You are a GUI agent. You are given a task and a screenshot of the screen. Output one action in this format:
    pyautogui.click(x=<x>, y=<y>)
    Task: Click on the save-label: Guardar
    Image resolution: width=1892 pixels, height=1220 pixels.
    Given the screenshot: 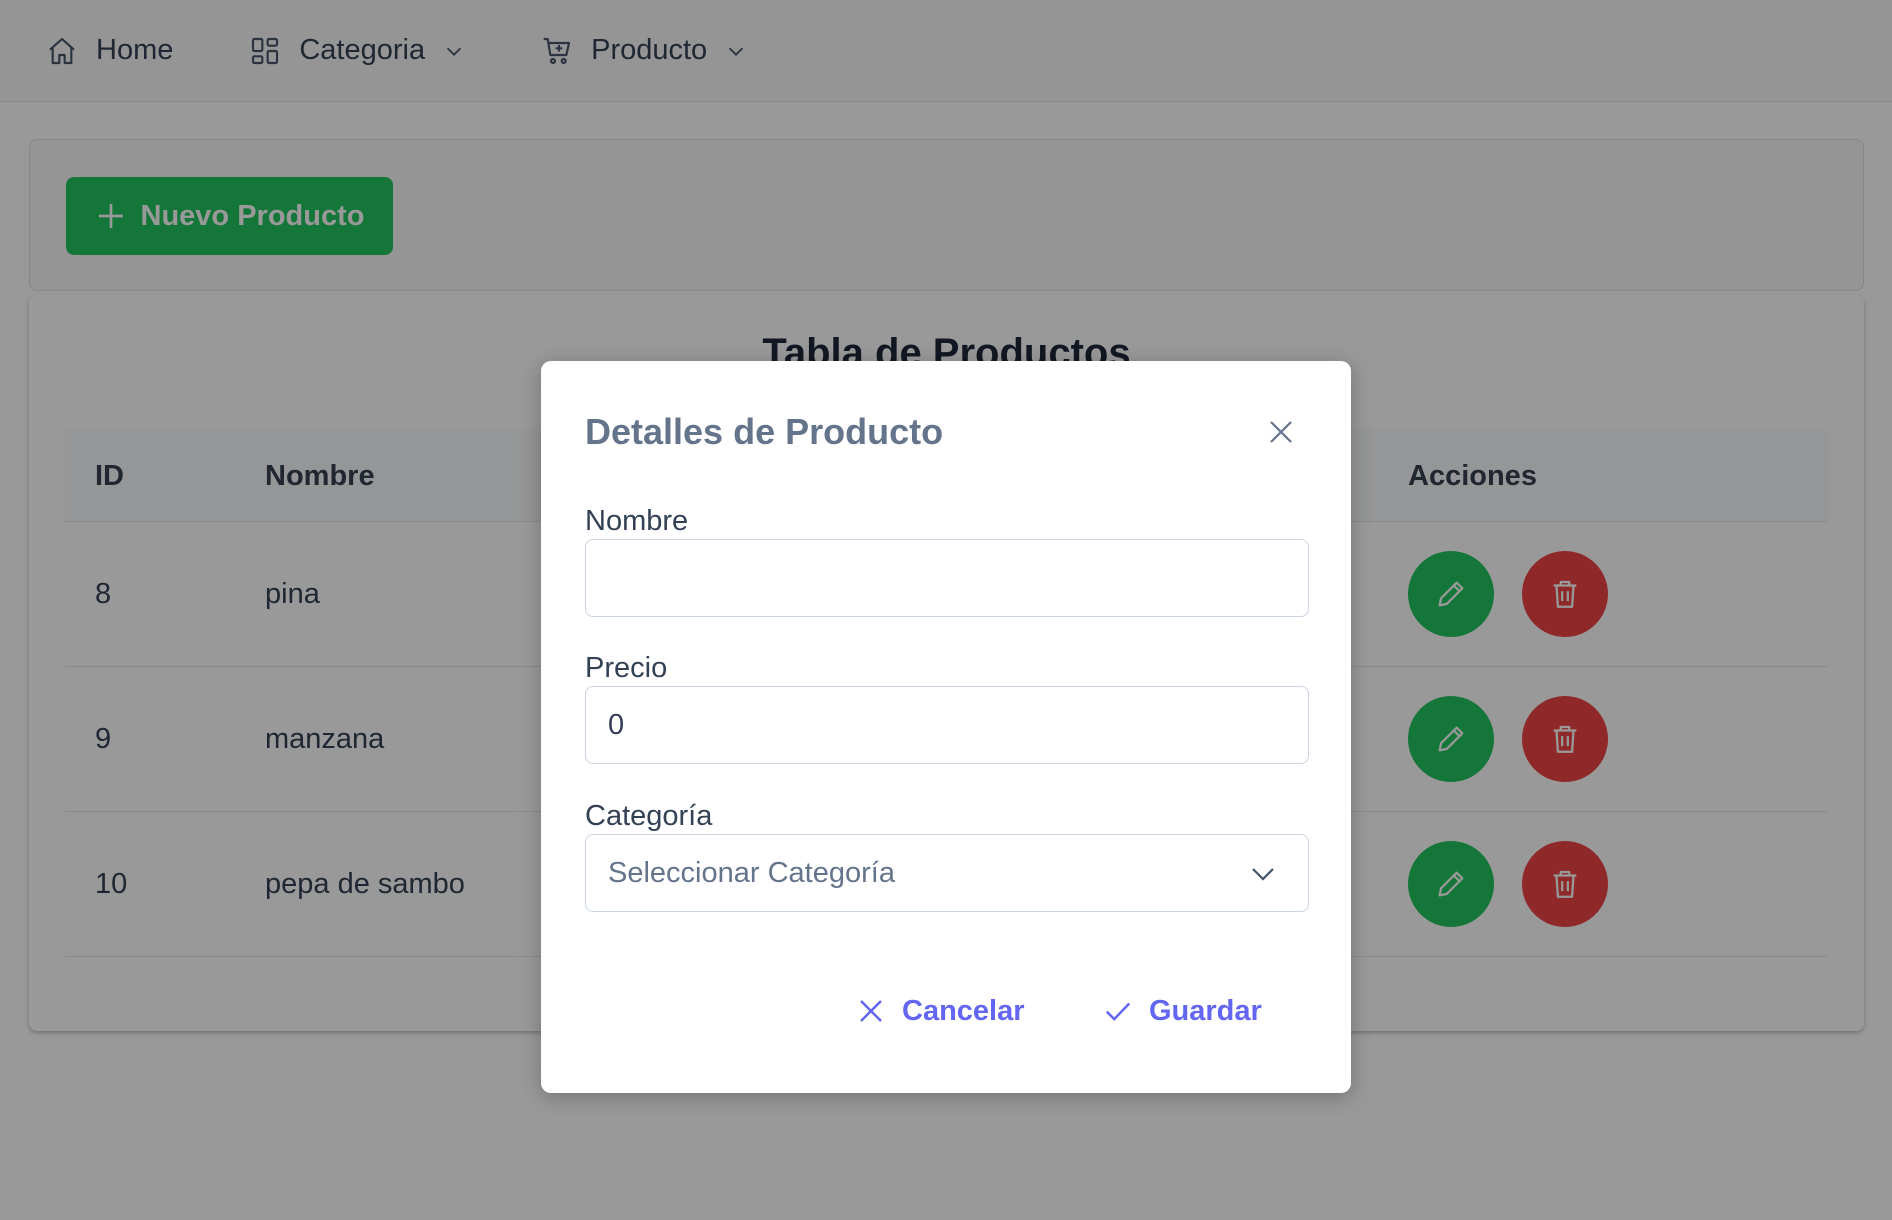 What is the action you would take?
    pyautogui.click(x=1205, y=1010)
    